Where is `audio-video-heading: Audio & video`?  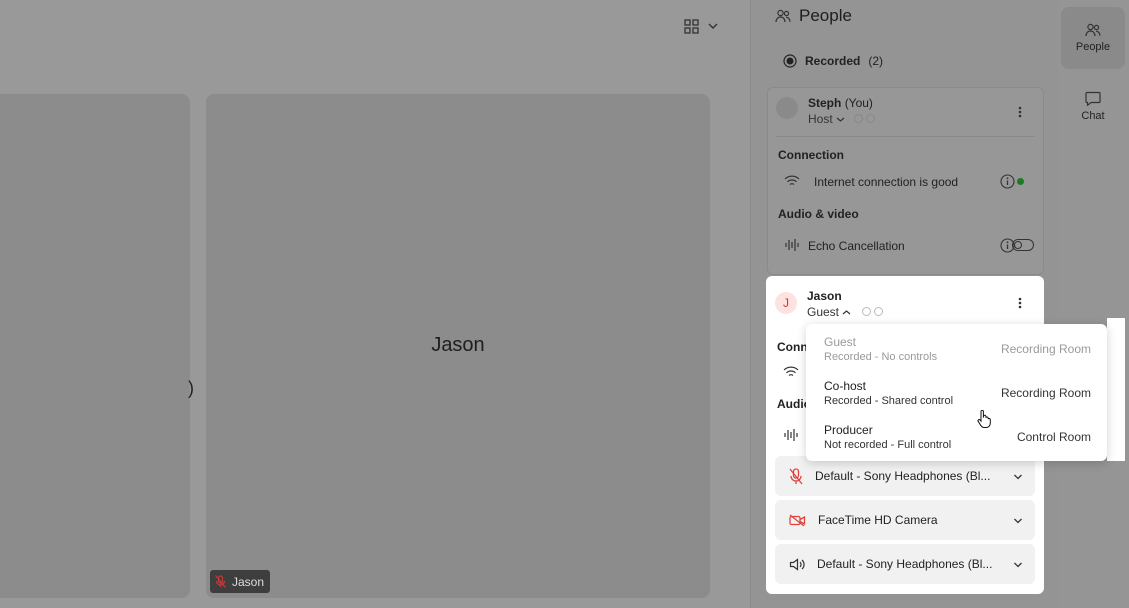 audio-video-heading: Audio & video is located at coordinates (818, 214).